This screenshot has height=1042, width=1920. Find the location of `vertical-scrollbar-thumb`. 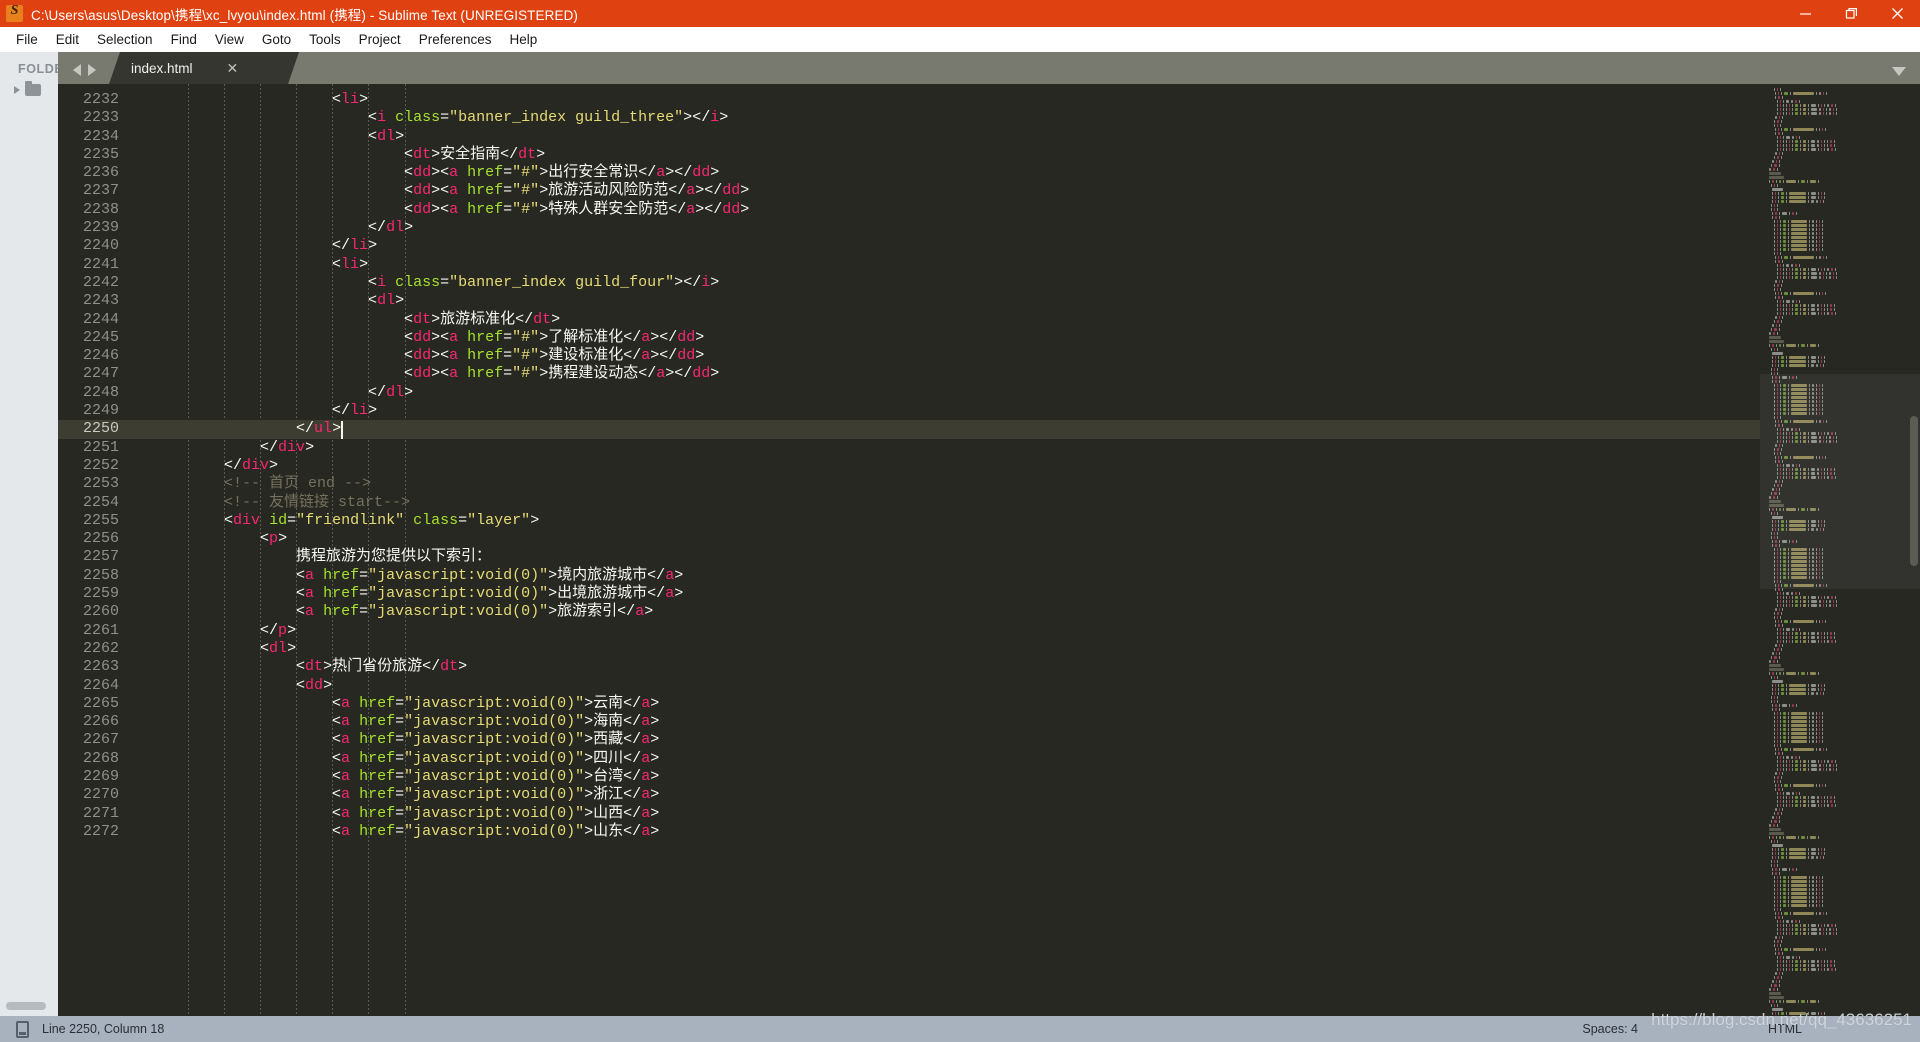

vertical-scrollbar-thumb is located at coordinates (1914, 491).